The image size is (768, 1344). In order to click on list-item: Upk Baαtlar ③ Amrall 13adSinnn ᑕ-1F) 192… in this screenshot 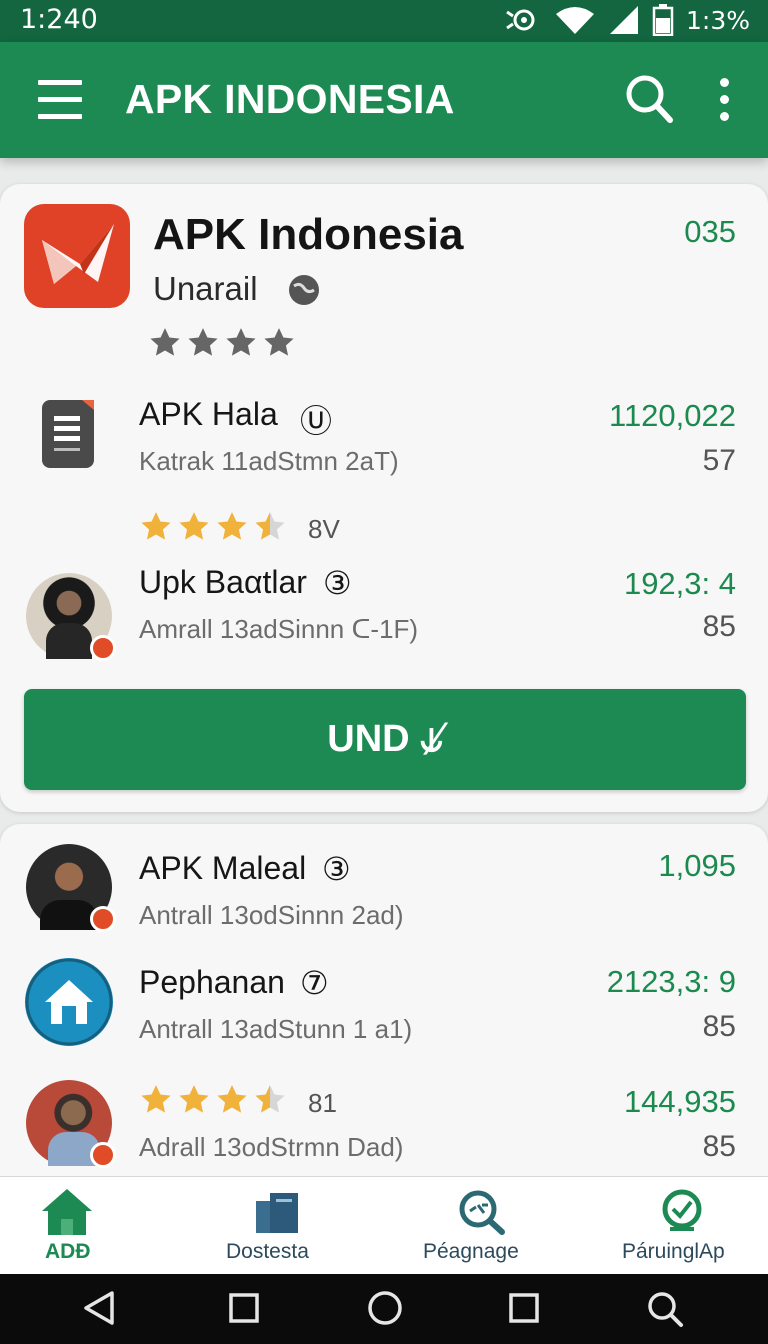, I will do `click(384, 616)`.